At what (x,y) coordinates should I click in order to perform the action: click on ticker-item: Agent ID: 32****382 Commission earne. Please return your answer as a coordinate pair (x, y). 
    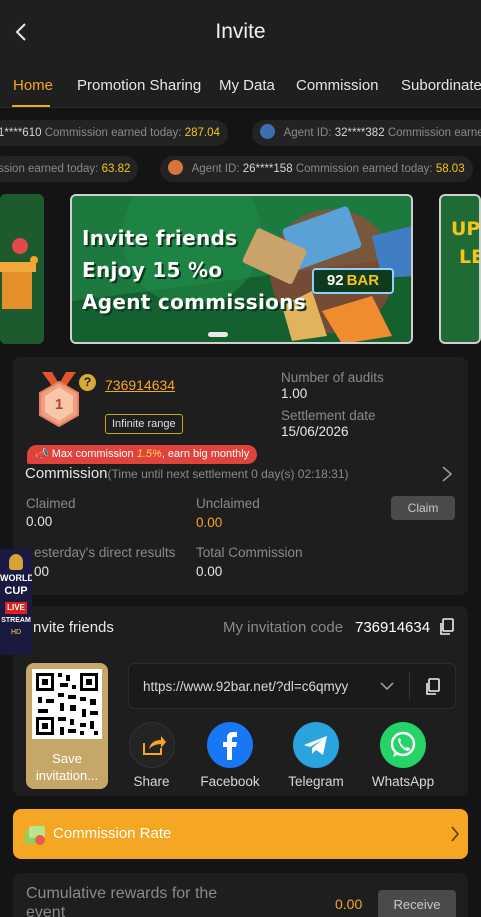
    Looking at the image, I should click on (366, 133).